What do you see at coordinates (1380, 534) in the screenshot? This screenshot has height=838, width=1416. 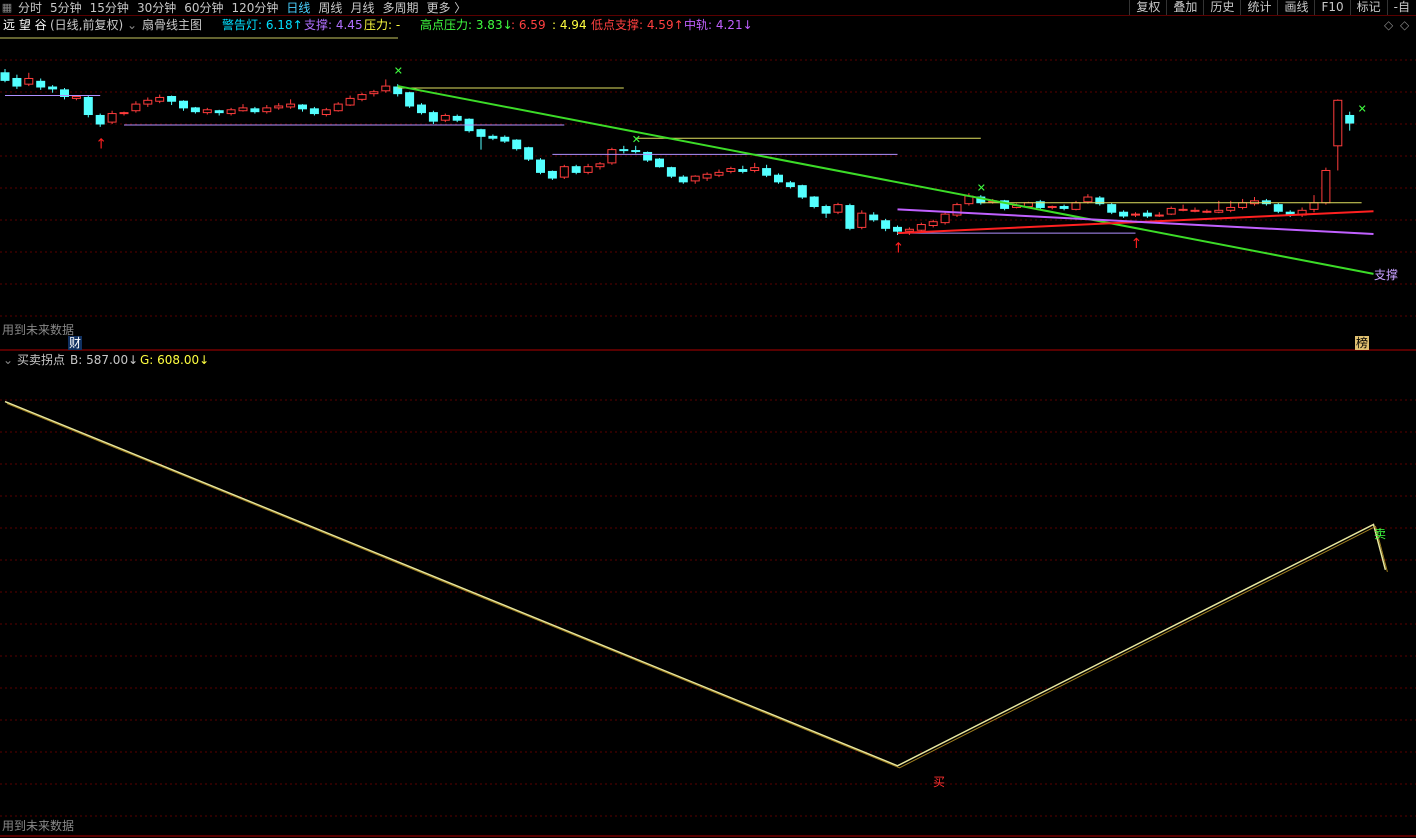 I see `sell-label: 卖` at bounding box center [1380, 534].